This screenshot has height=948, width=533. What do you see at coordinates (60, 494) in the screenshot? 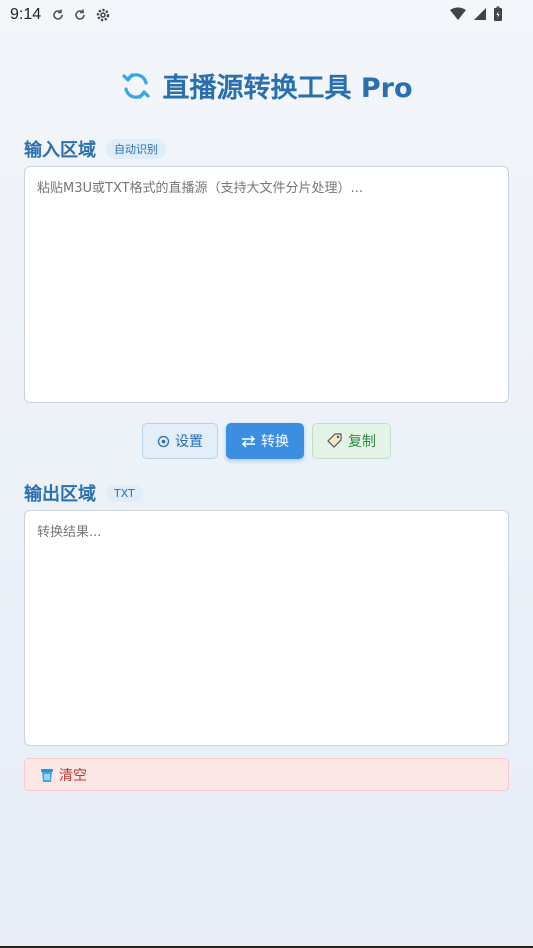
I see `output-section-title: 输出区域` at bounding box center [60, 494].